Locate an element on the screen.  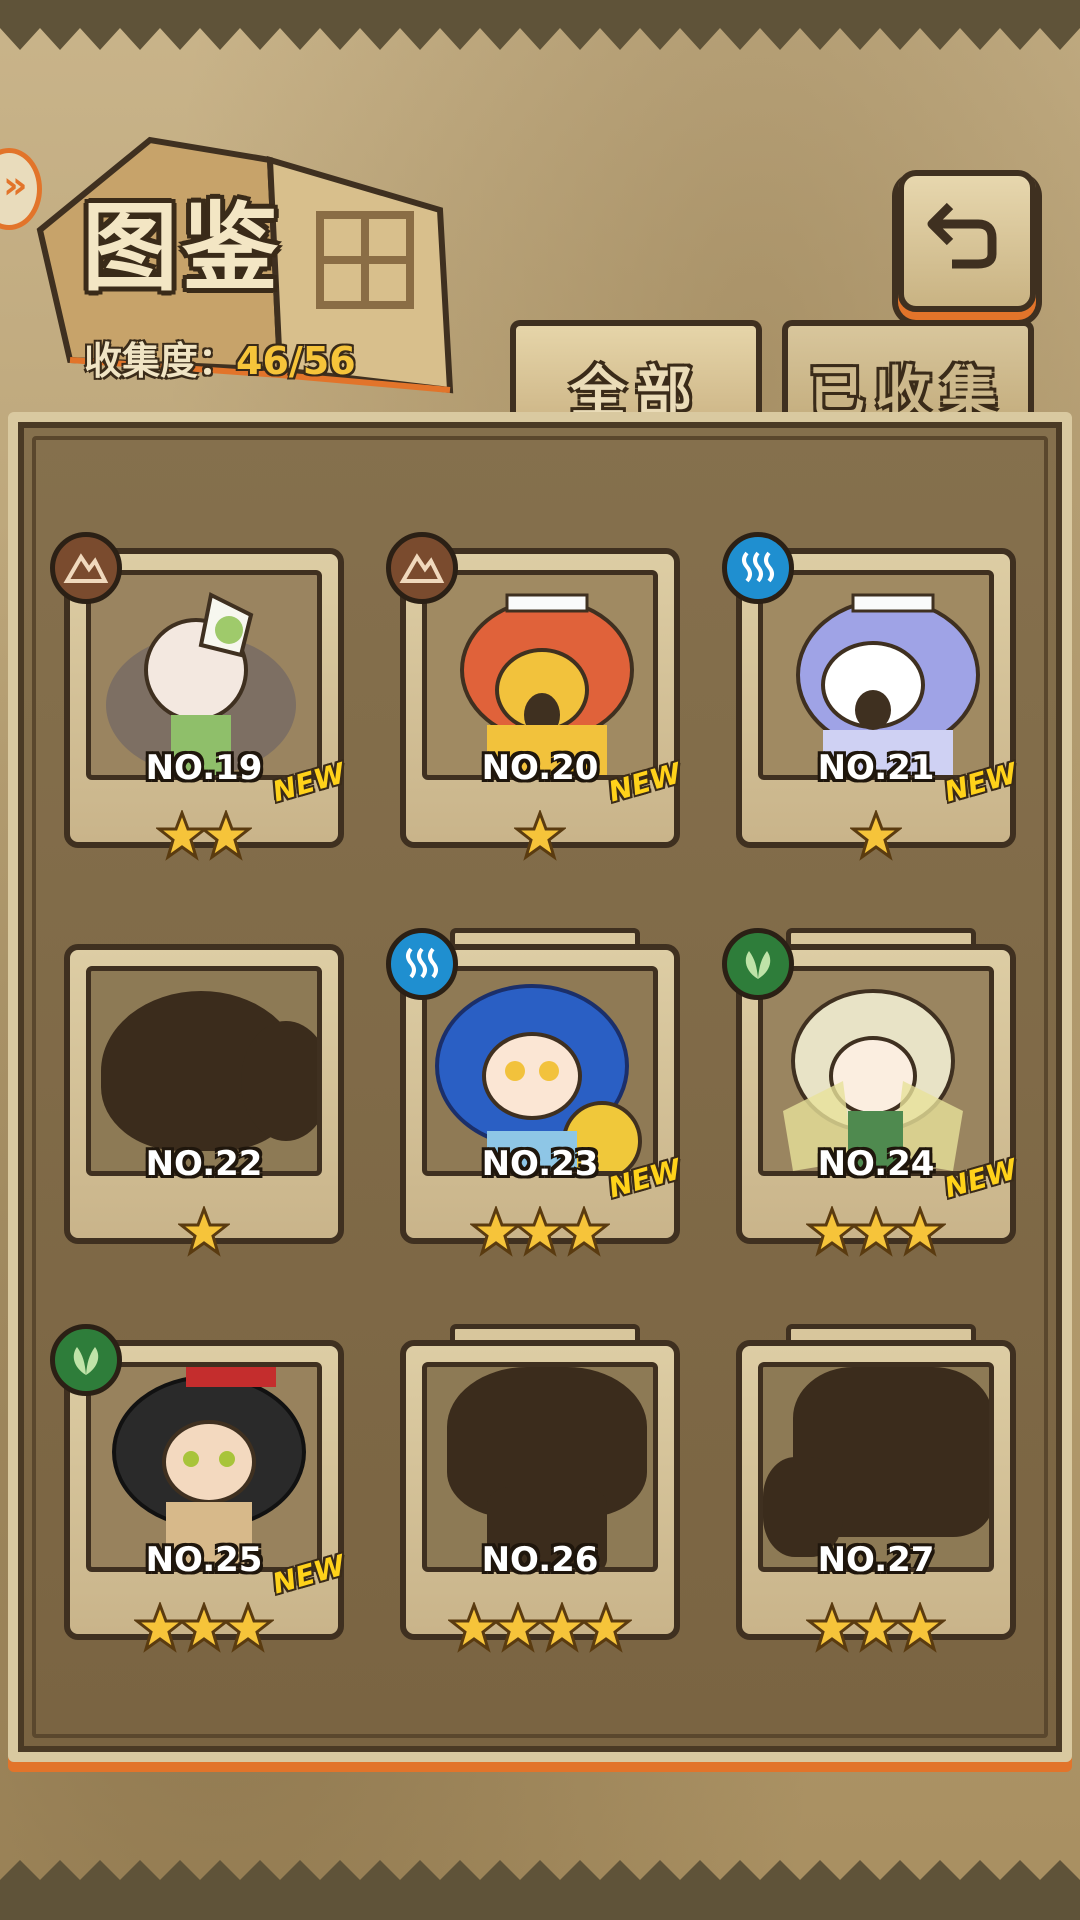
card-no-23: NO.23 NEW is located at coordinates (535, 1092).